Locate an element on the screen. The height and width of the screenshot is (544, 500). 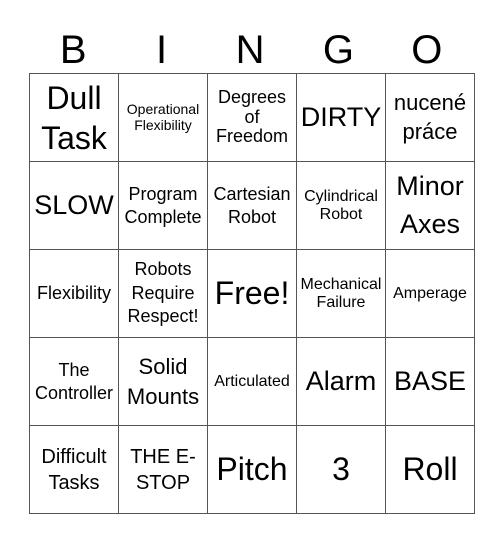
header-letter-o: O is located at coordinates (427, 50).